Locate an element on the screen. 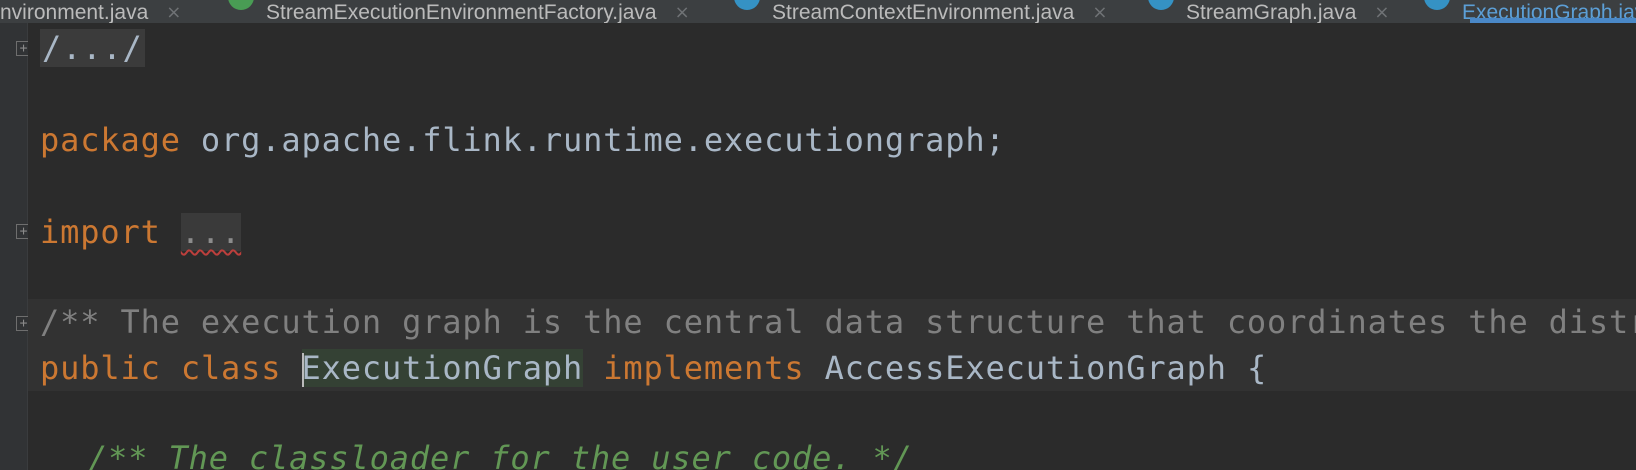 This screenshot has width=1636, height=470. import-keyword: import is located at coordinates (100, 232).